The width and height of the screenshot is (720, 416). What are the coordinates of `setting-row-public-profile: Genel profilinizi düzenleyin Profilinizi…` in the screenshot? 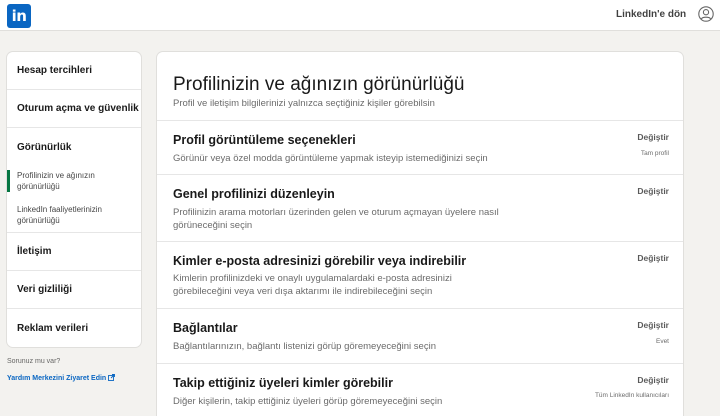 It's located at (420, 207).